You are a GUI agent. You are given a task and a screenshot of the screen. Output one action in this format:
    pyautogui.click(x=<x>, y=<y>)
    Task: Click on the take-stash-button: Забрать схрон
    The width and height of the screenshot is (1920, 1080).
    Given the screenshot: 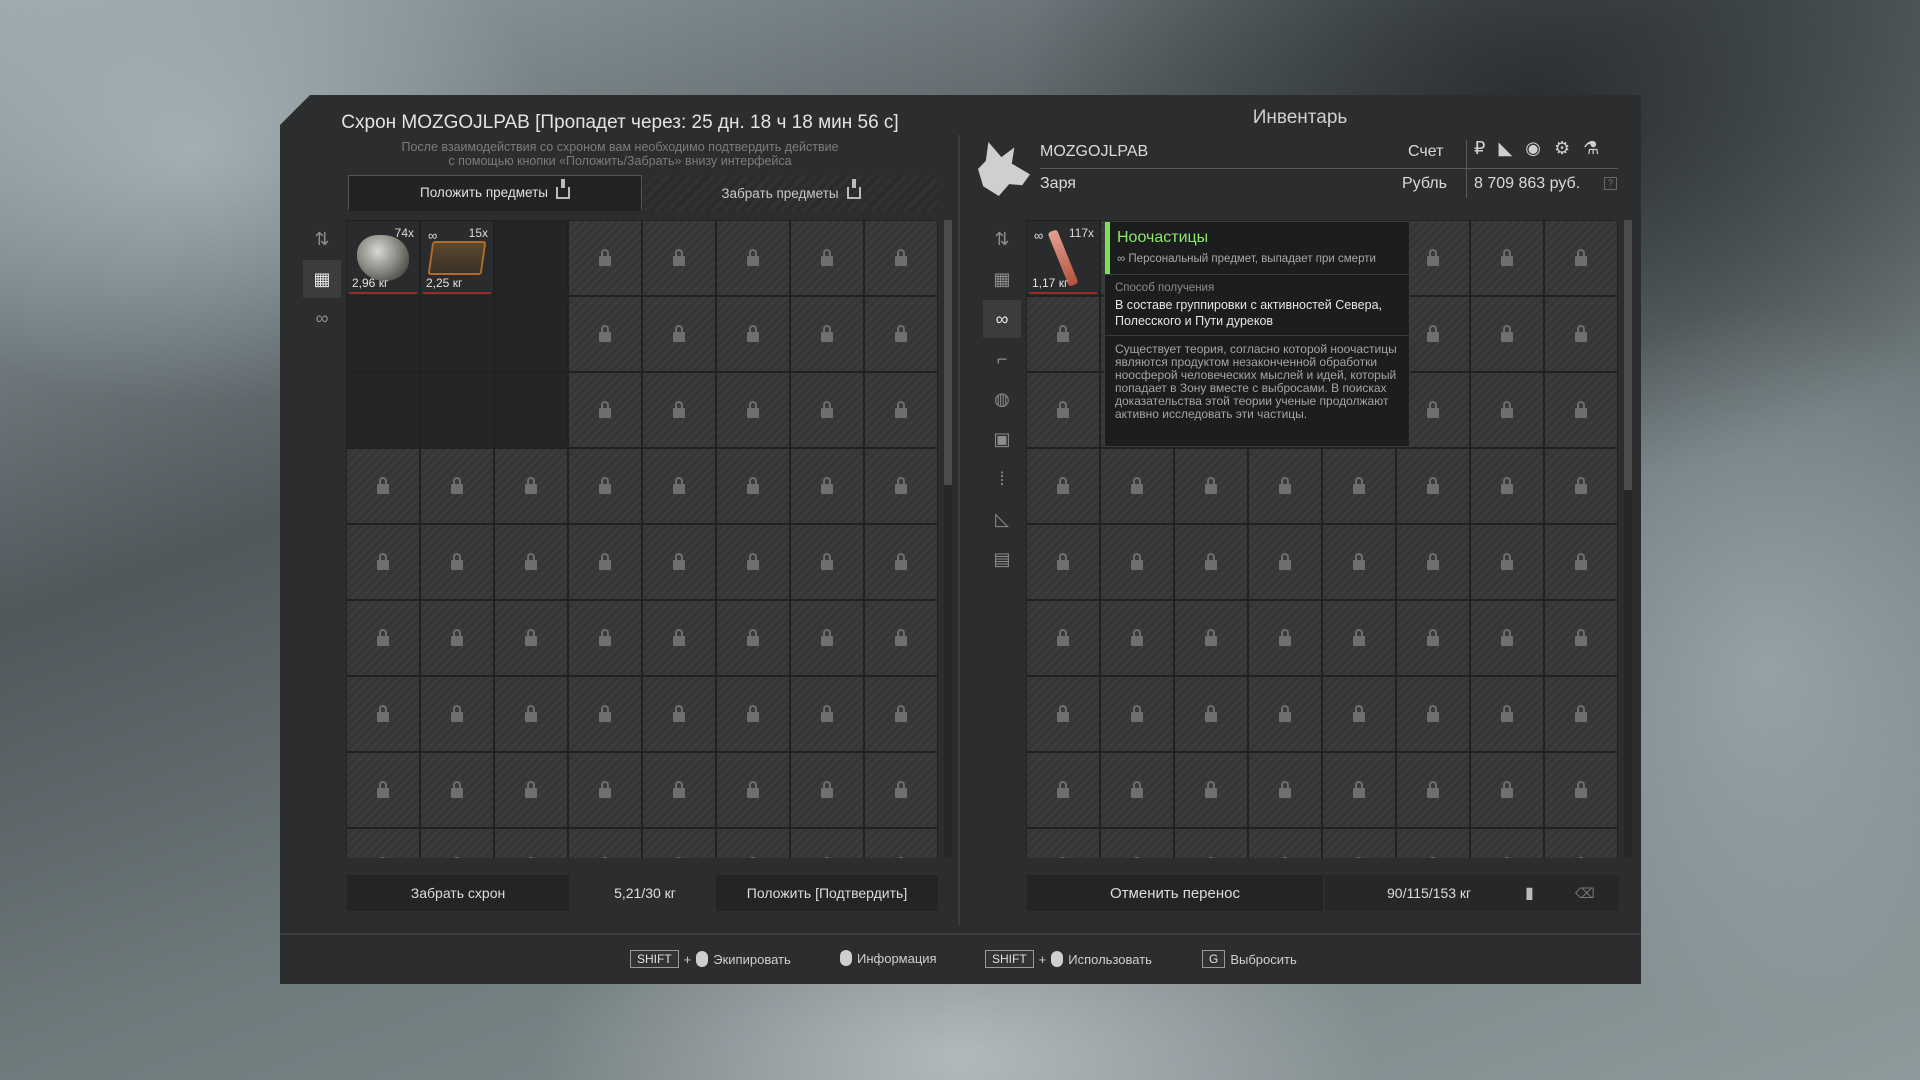 What is the action you would take?
    pyautogui.click(x=458, y=893)
    